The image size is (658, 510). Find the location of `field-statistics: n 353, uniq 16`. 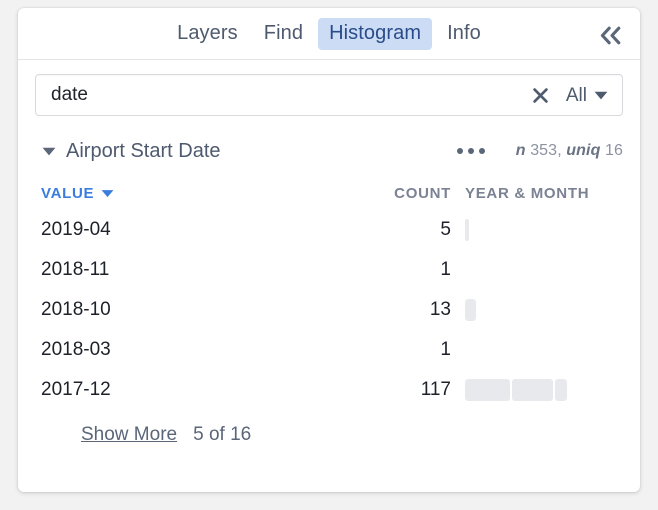

field-statistics: n 353, uniq 16 is located at coordinates (569, 151).